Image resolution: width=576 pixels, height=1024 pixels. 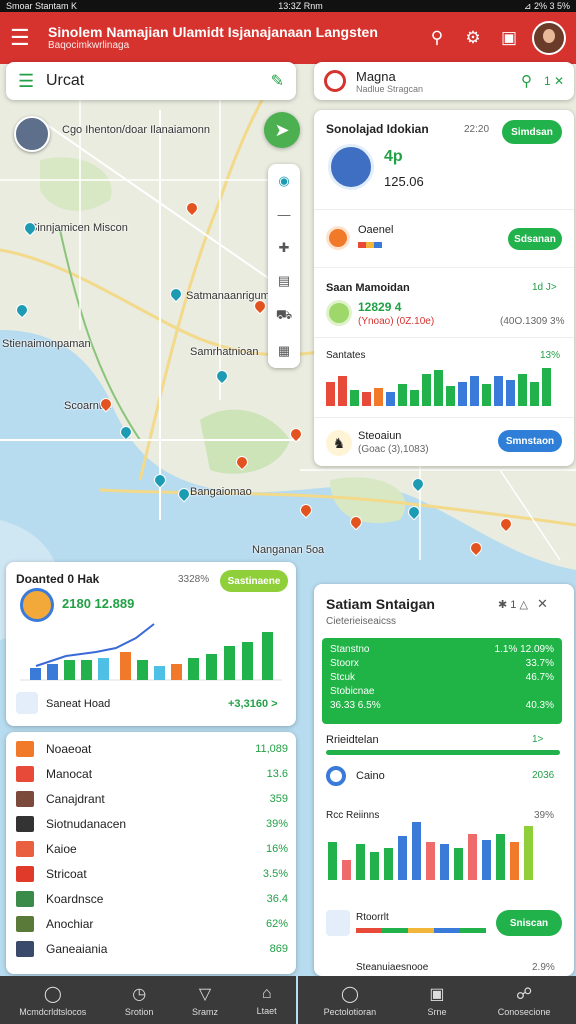 What do you see at coordinates (205, 1000) in the screenshot?
I see `nav-item-directions: ▽ Sramz` at bounding box center [205, 1000].